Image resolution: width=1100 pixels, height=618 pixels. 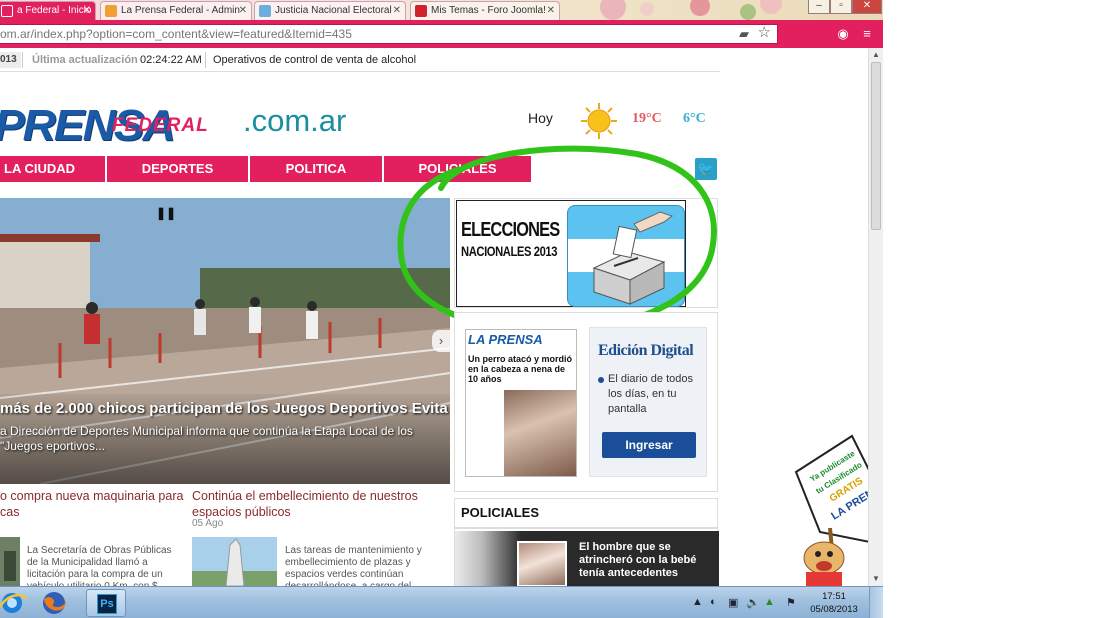 I want to click on tab-justicia: Justicia Nacional Electoral ✕, so click(x=330, y=10).